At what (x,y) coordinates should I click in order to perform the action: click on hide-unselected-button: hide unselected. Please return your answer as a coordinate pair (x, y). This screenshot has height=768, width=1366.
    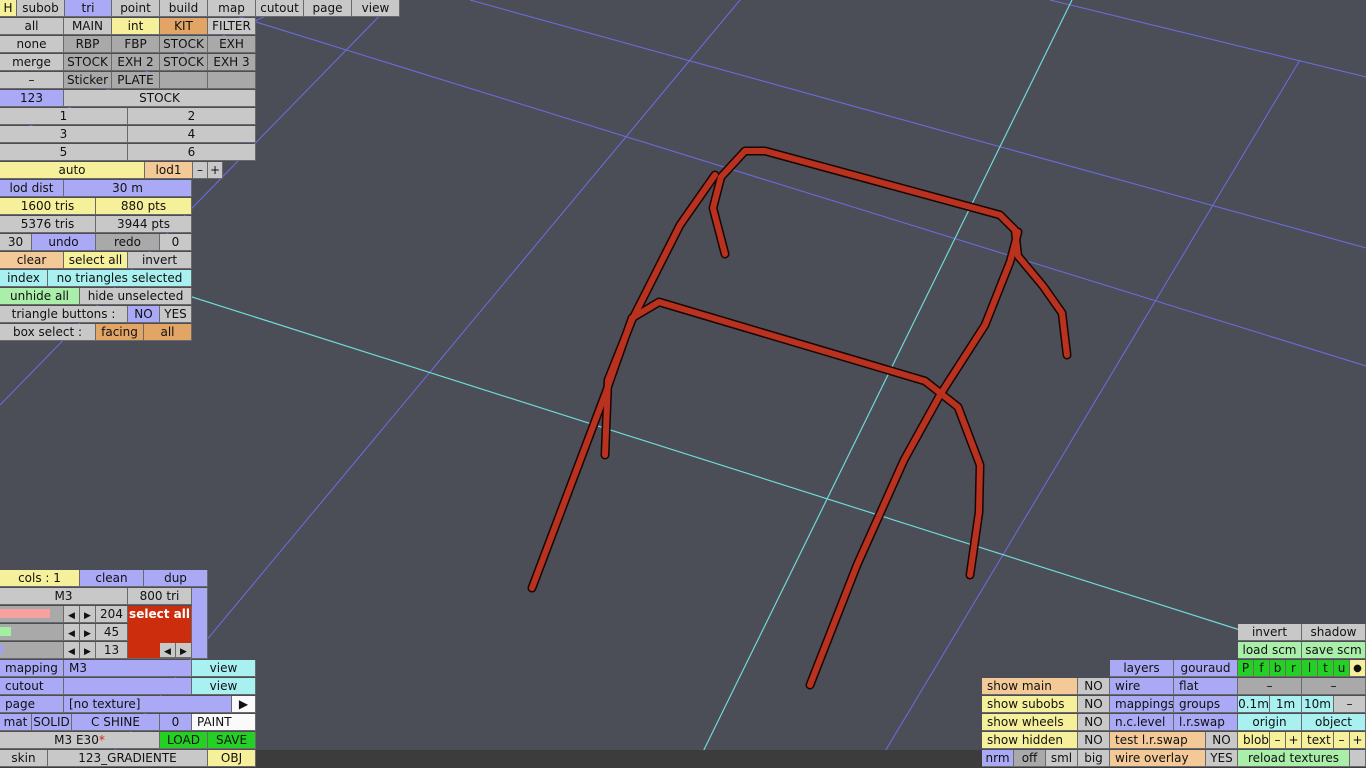
    Looking at the image, I should click on (136, 296).